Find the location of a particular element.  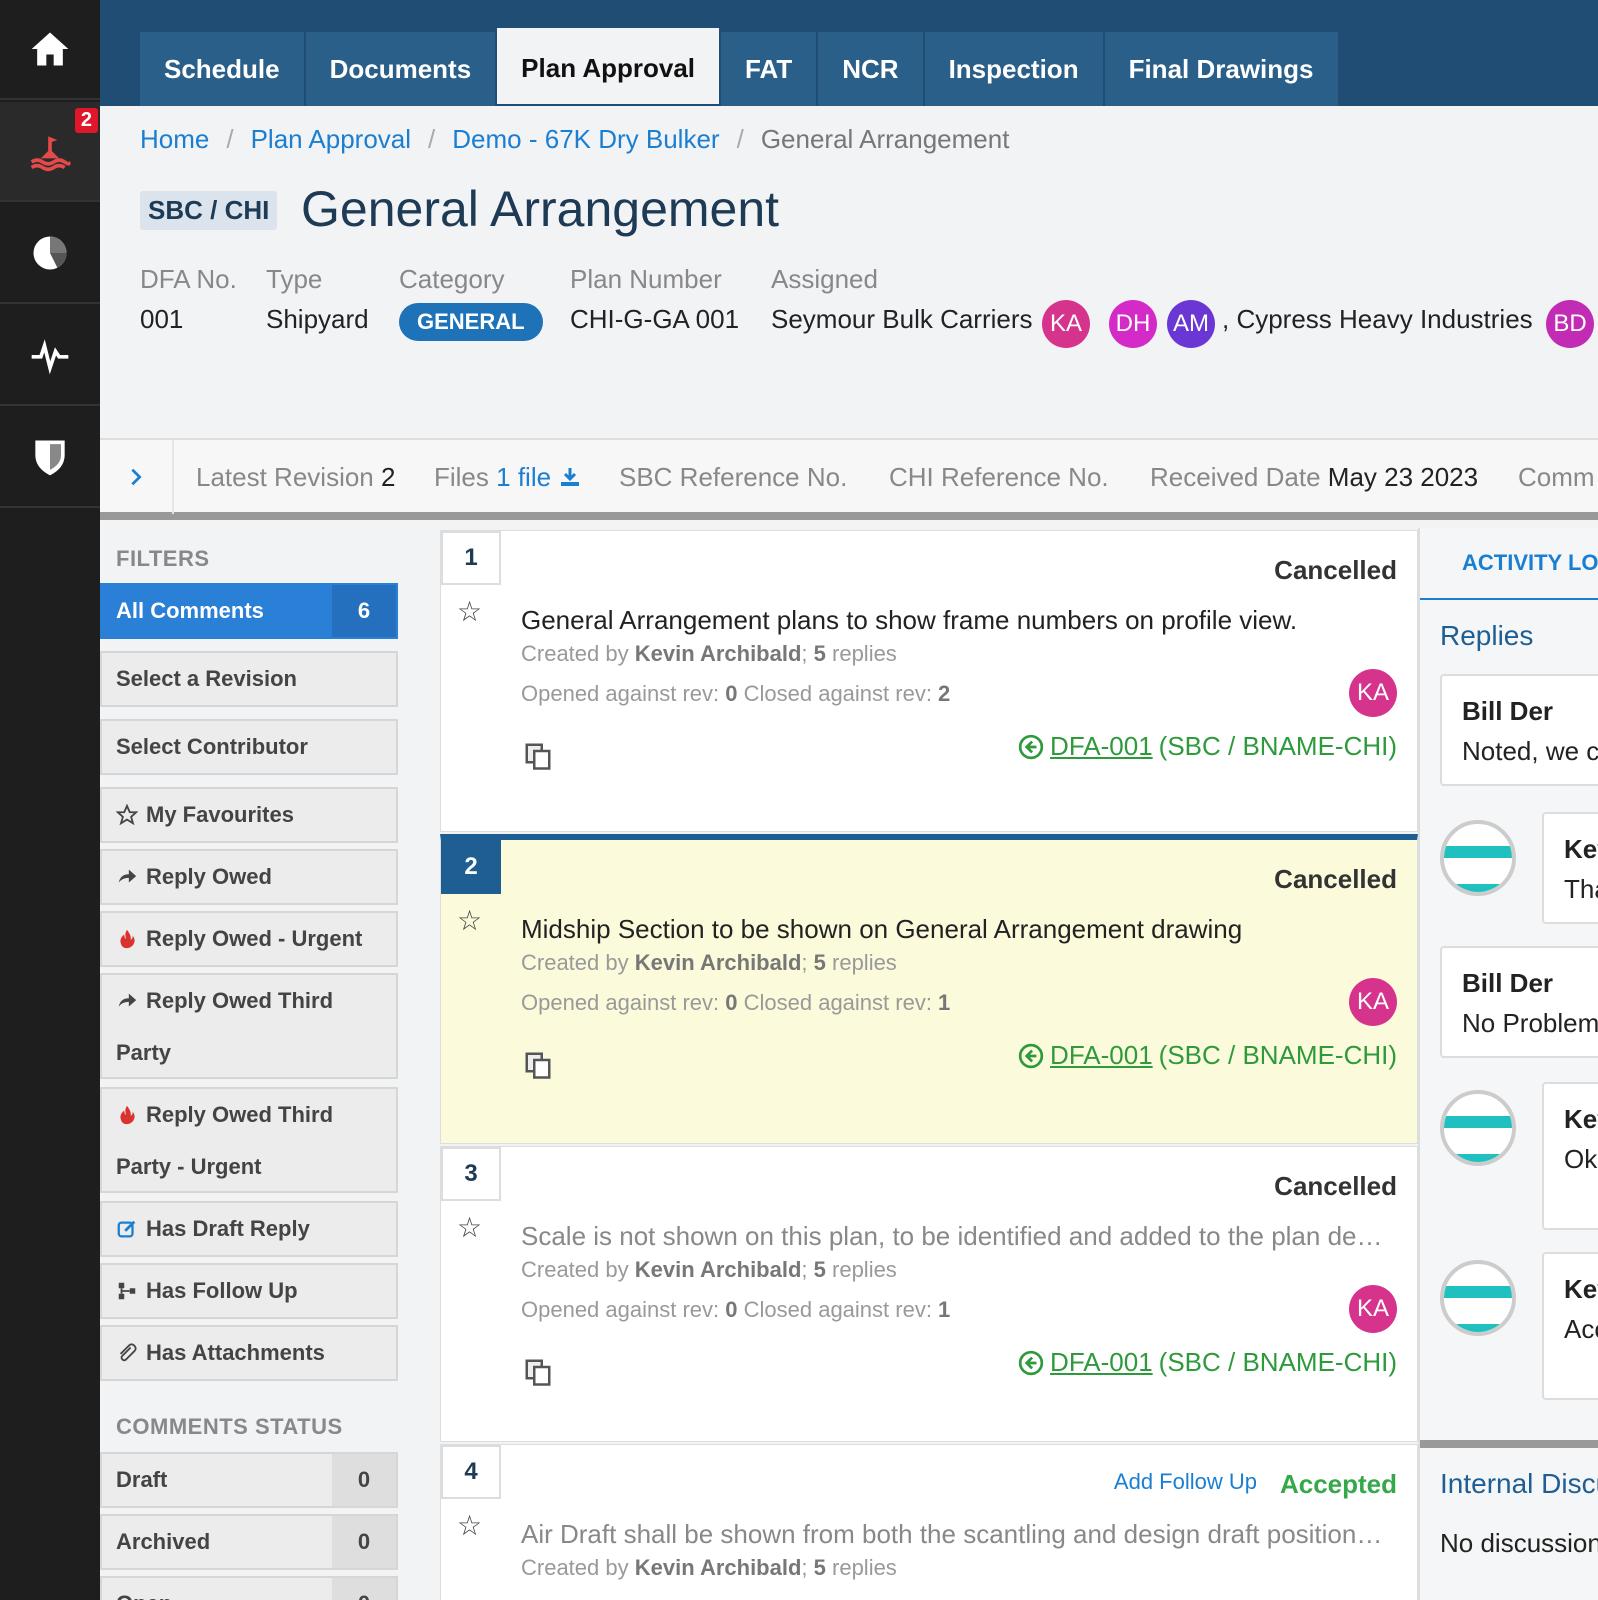

filter-has-follow-up: Has Follow Up is located at coordinates (249, 1291).